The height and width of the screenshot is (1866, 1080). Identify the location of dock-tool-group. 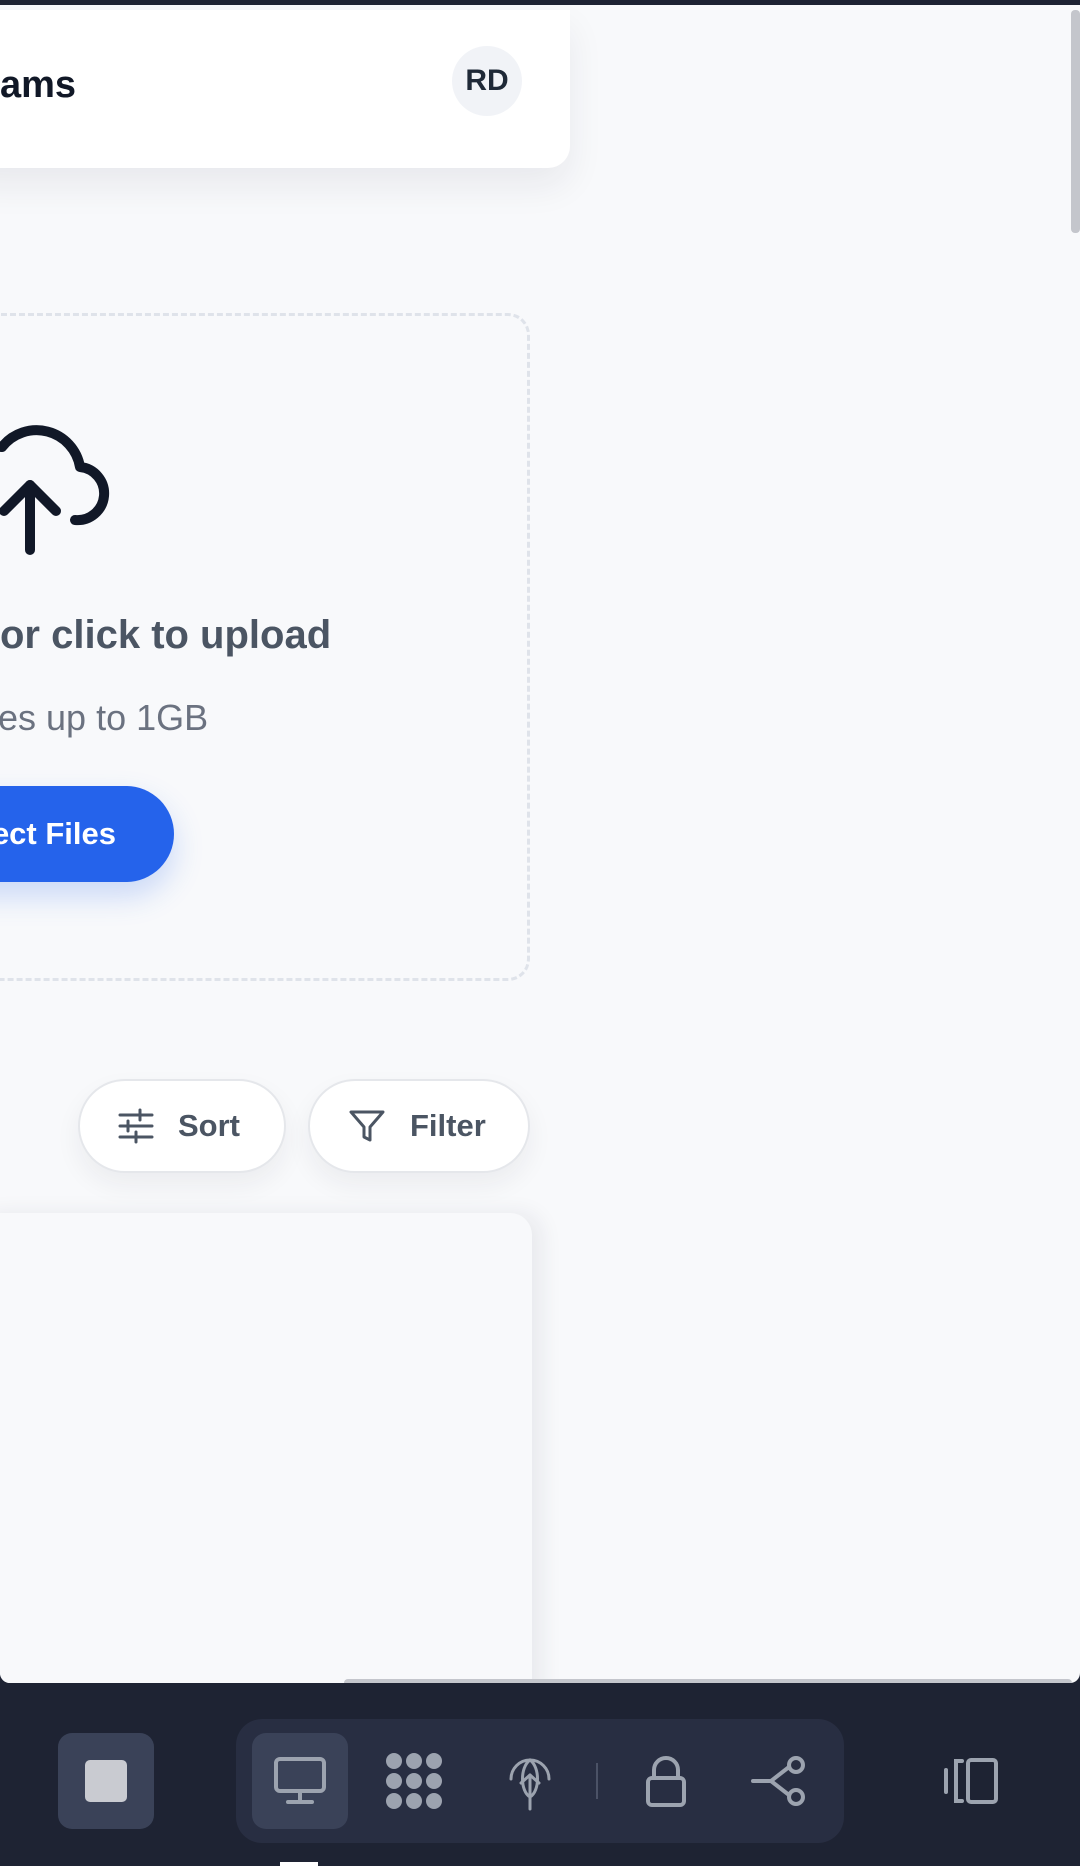
(540, 1781).